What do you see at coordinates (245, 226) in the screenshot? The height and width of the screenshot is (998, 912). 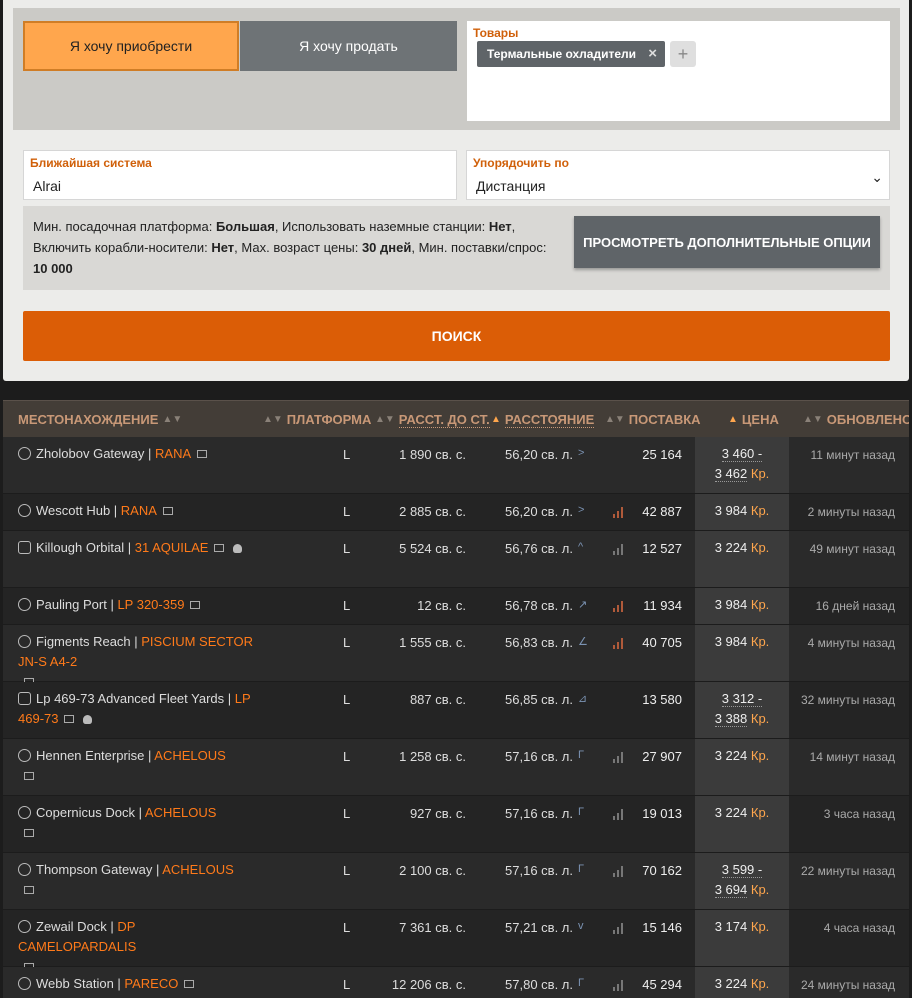 I see `opt-value: Большая` at bounding box center [245, 226].